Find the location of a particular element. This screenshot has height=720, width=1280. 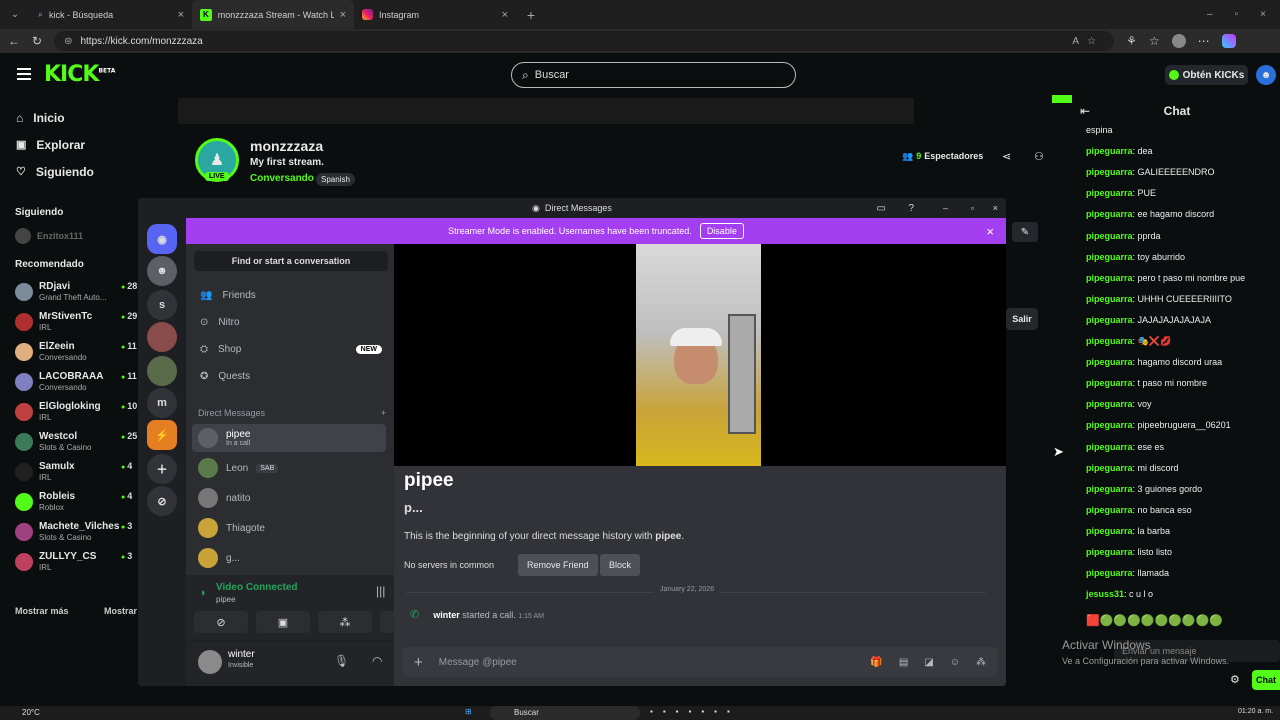

recommended-channel: WestcolSlots & Casino 25 is located at coordinates (70, 442).